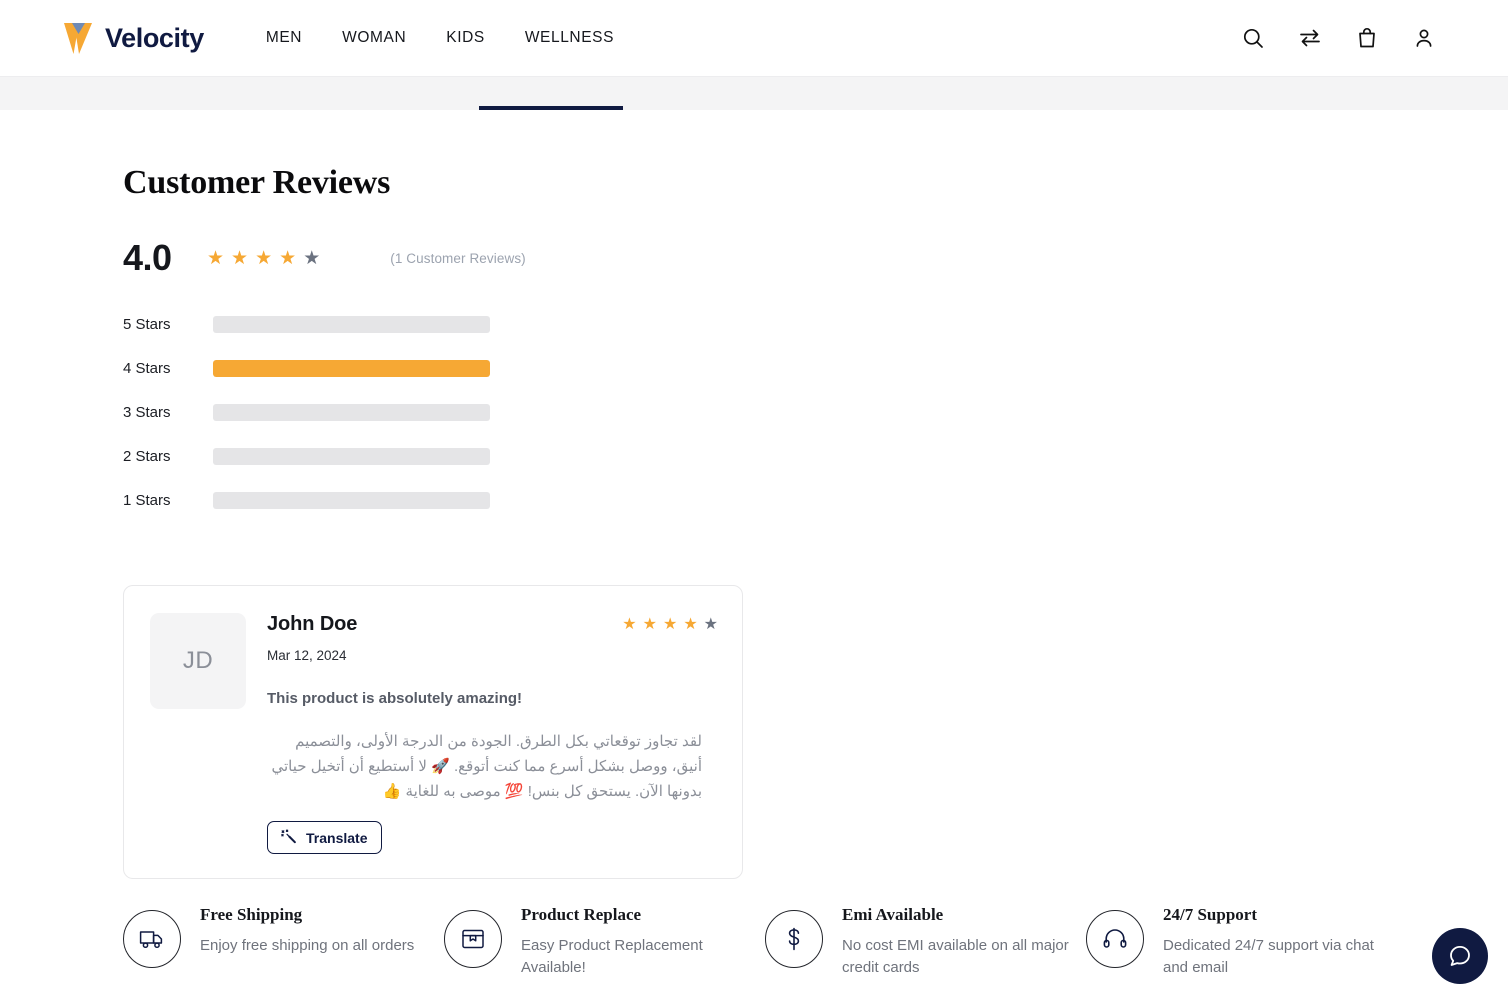  What do you see at coordinates (784, 368) in the screenshot?
I see `breakdown-row-4: 4 Stars` at bounding box center [784, 368].